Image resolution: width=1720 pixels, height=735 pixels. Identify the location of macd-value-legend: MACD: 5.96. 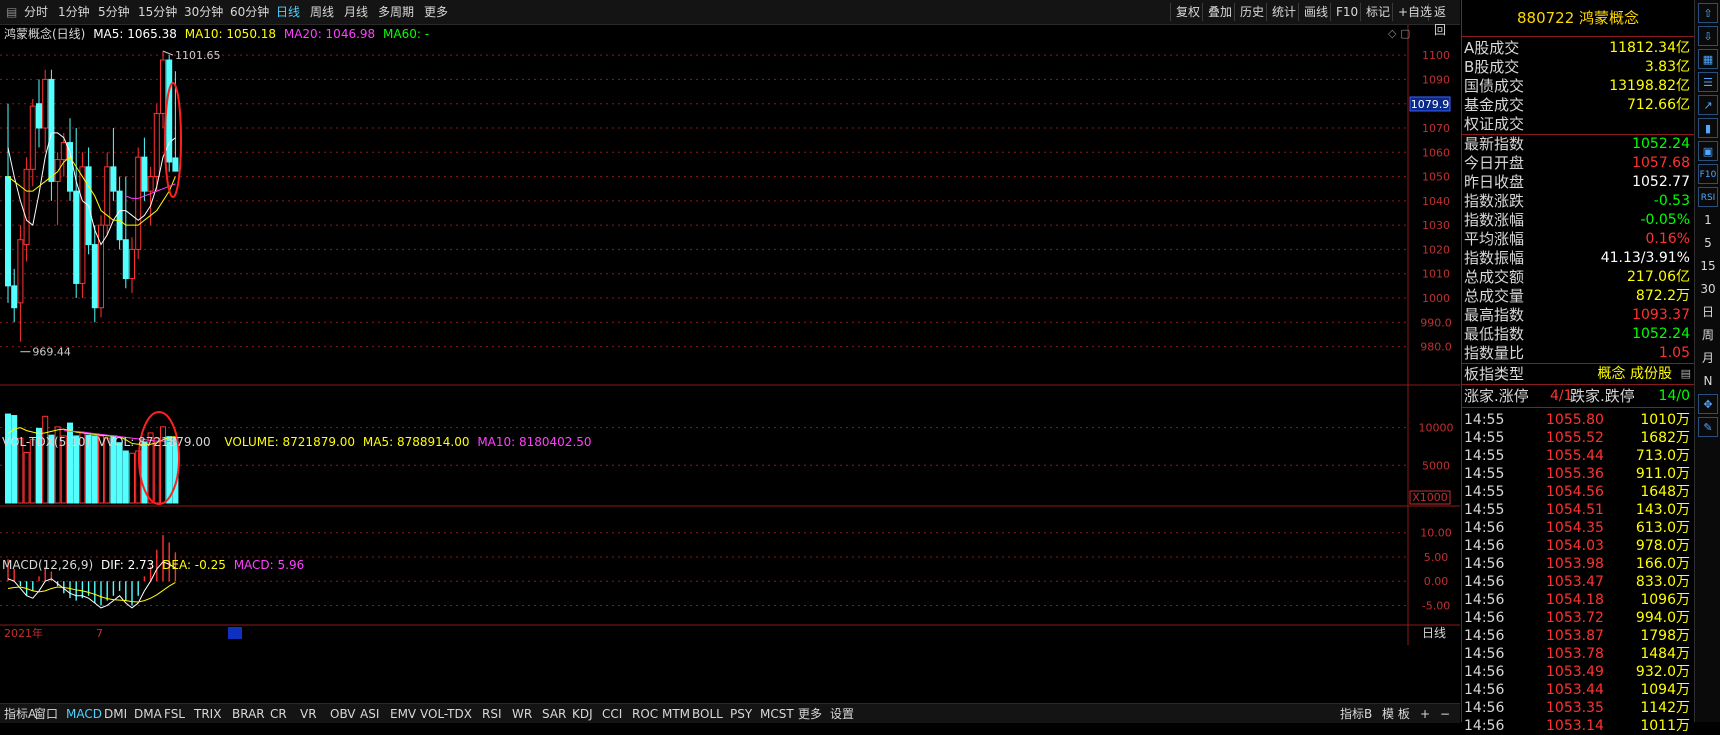
(269, 565).